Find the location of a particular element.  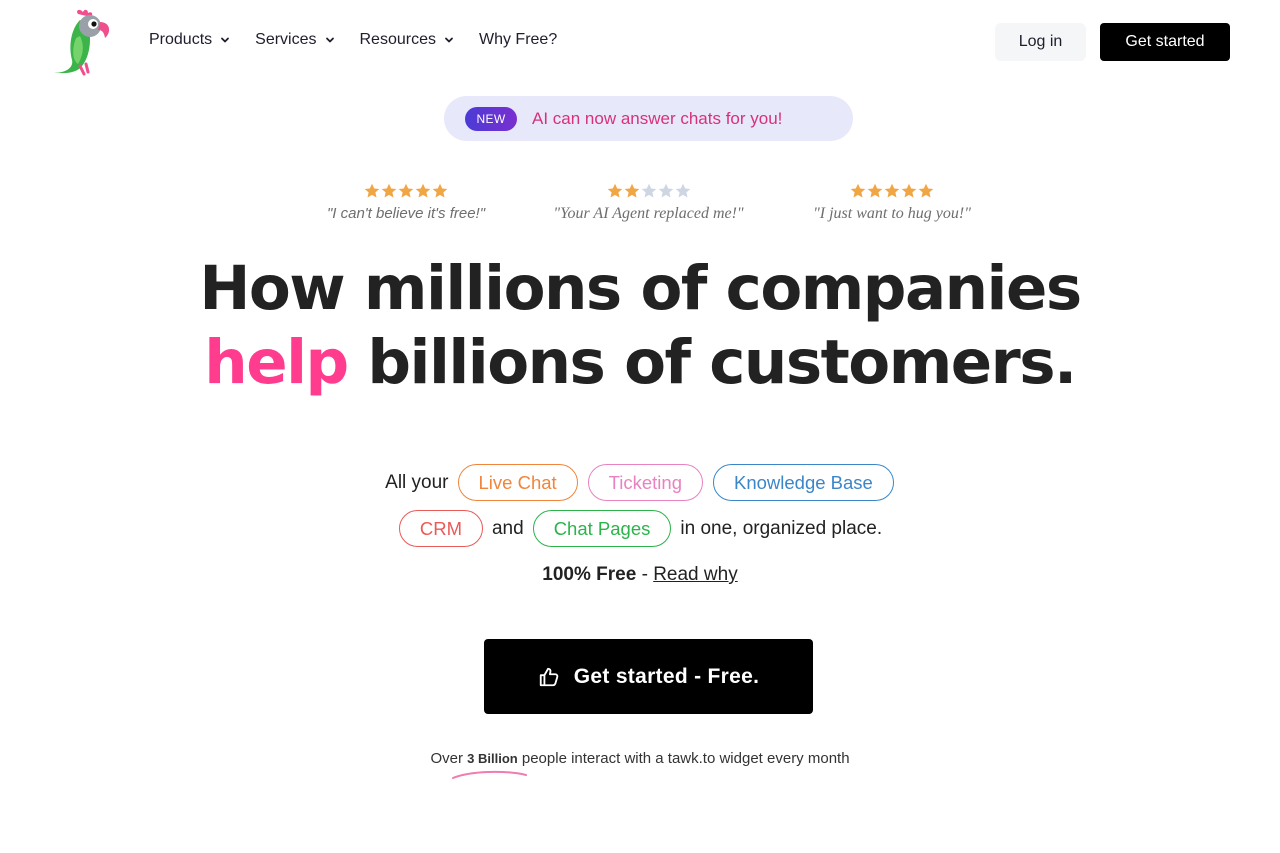

review-quote: "Your AI Agent replaced me!" is located at coordinates (648, 213).